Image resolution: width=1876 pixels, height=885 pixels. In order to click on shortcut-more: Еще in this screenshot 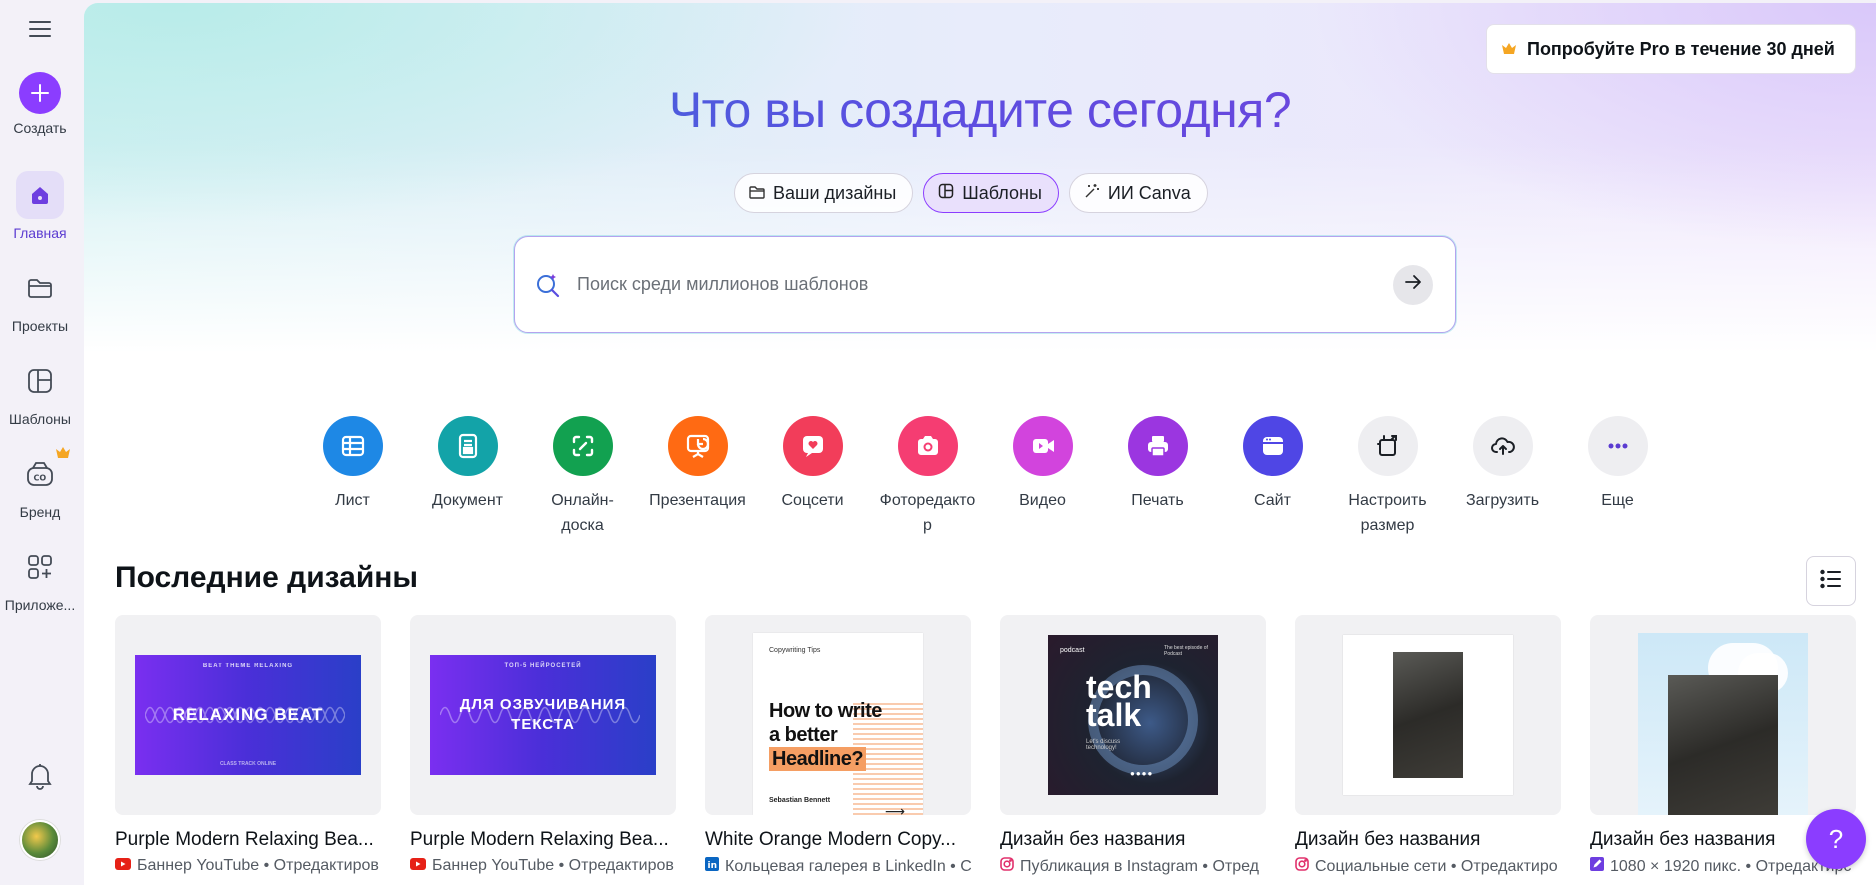, I will do `click(1617, 464)`.